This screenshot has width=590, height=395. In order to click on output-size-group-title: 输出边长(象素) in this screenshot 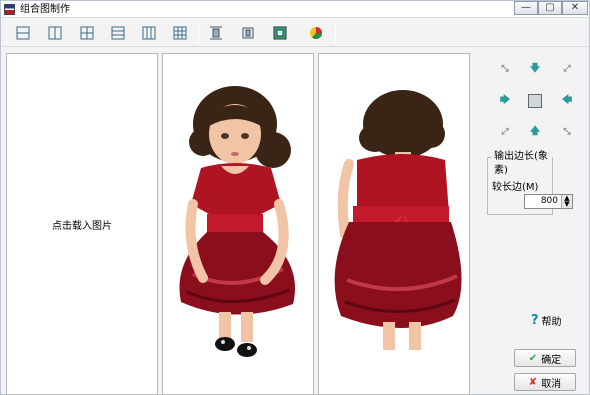, I will do `click(522, 164)`.